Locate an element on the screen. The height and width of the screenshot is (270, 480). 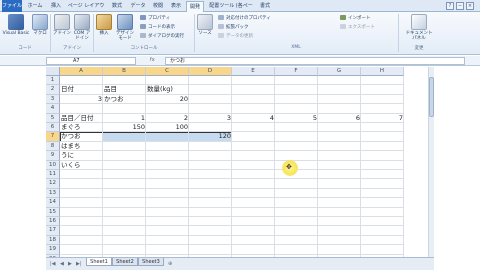
cell-a6: まぐろ is located at coordinates (81, 127).